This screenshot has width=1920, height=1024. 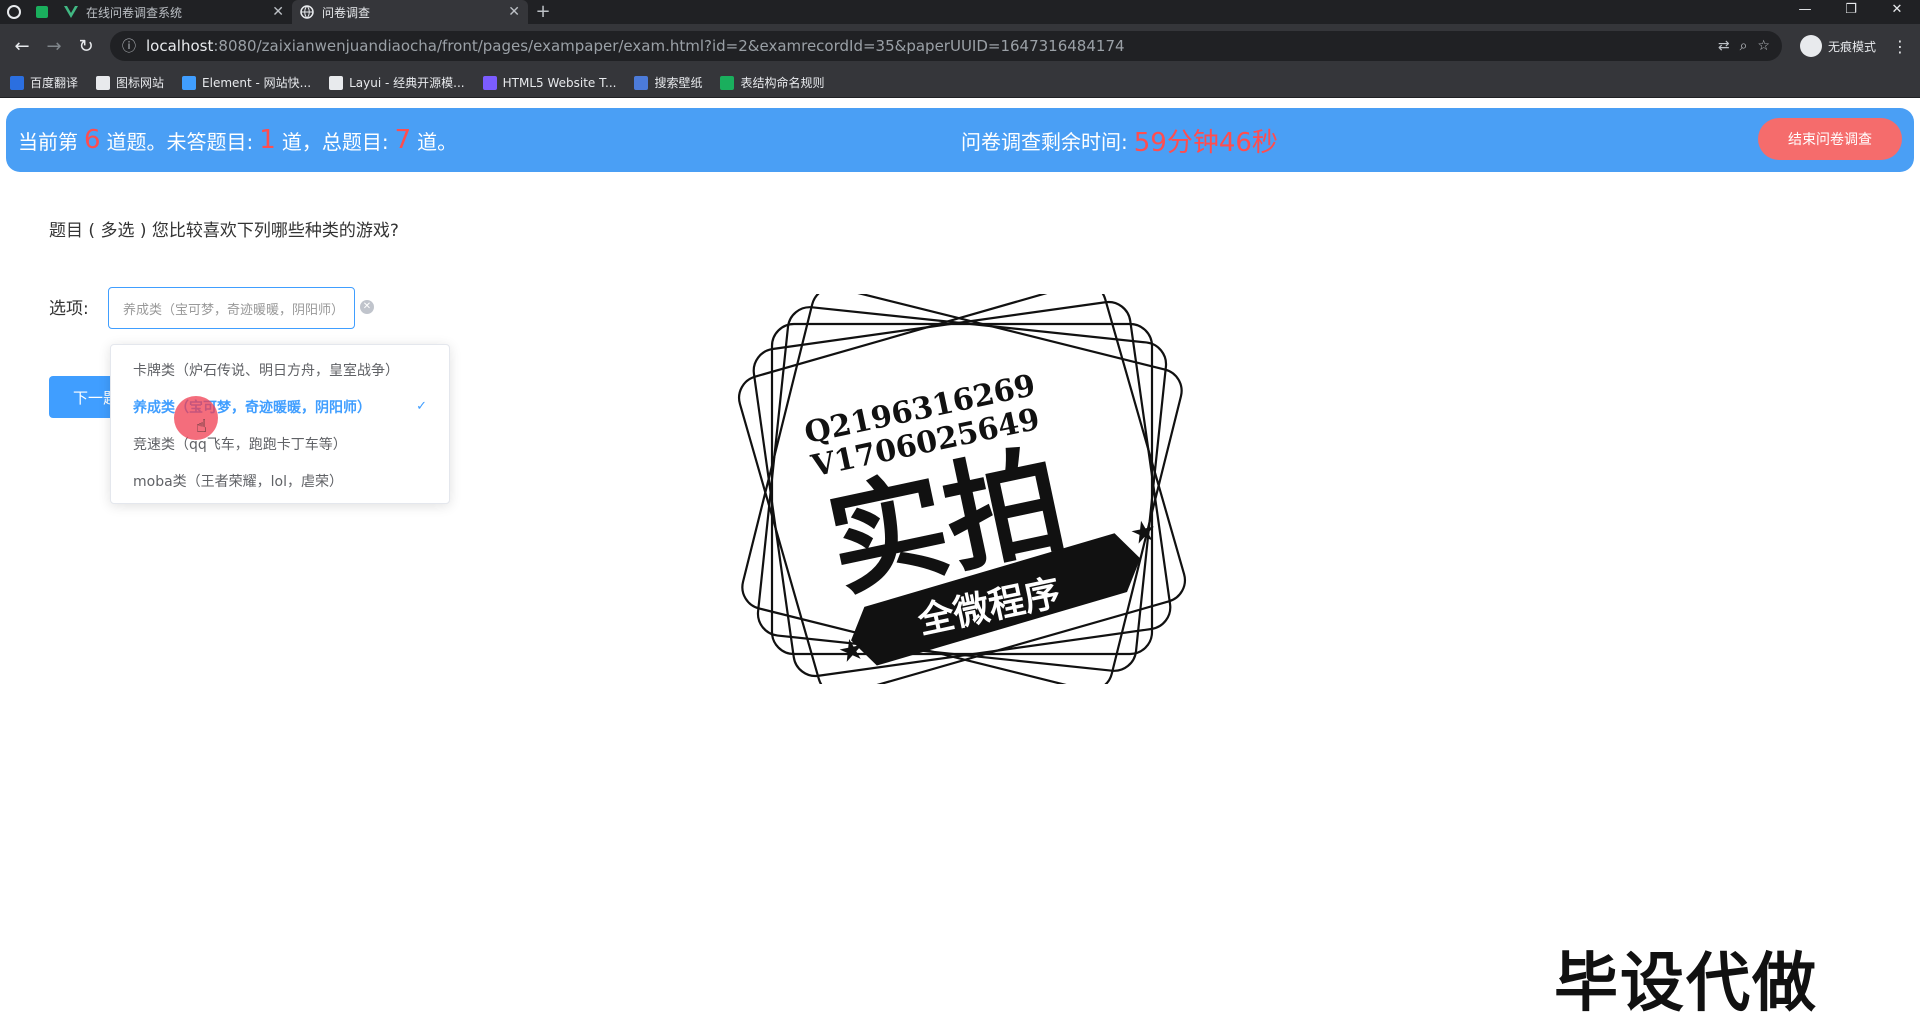 What do you see at coordinates (1686, 984) in the screenshot?
I see `footer-watermark: 毕设代做` at bounding box center [1686, 984].